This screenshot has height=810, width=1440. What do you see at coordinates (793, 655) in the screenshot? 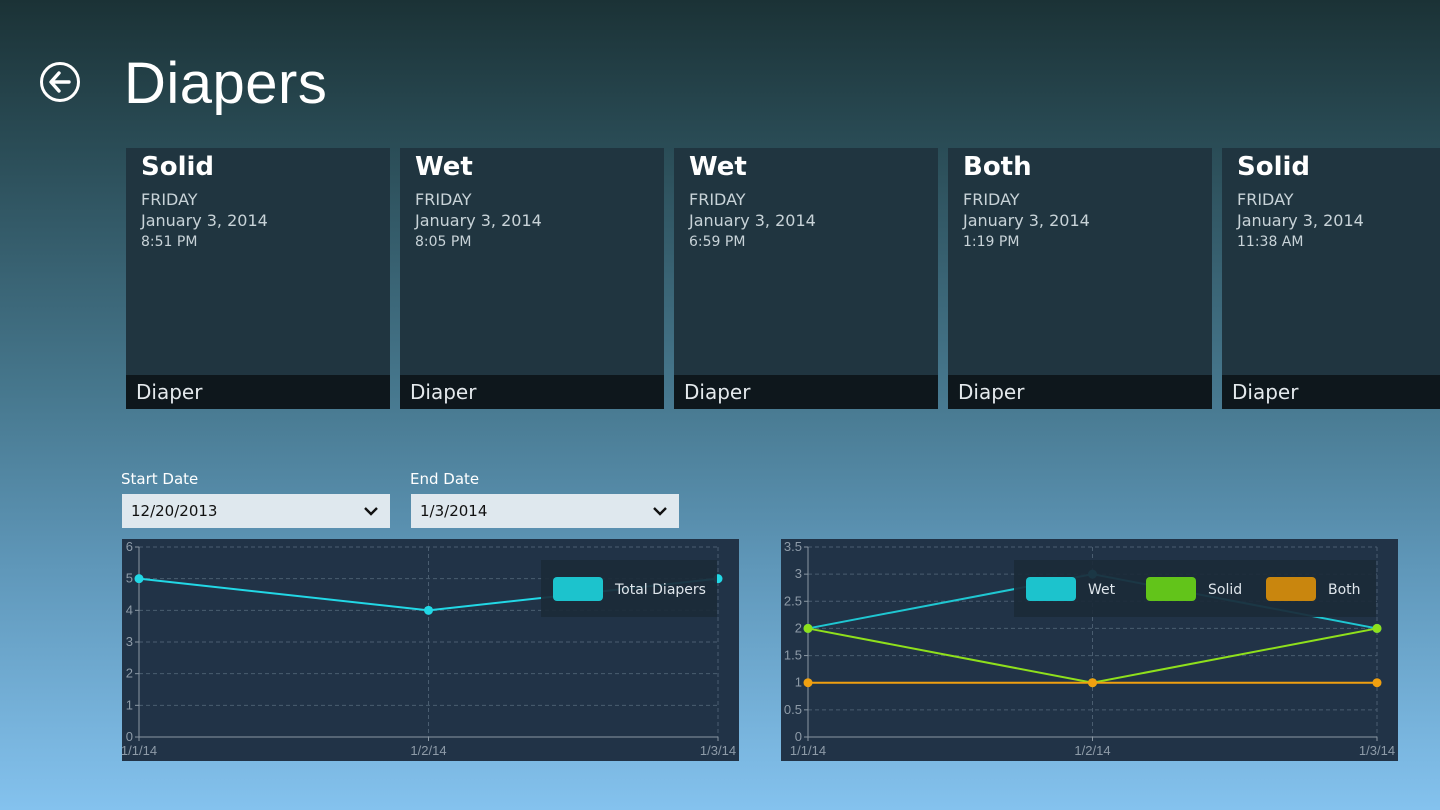
I see `y-tick-label: 1.5` at bounding box center [793, 655].